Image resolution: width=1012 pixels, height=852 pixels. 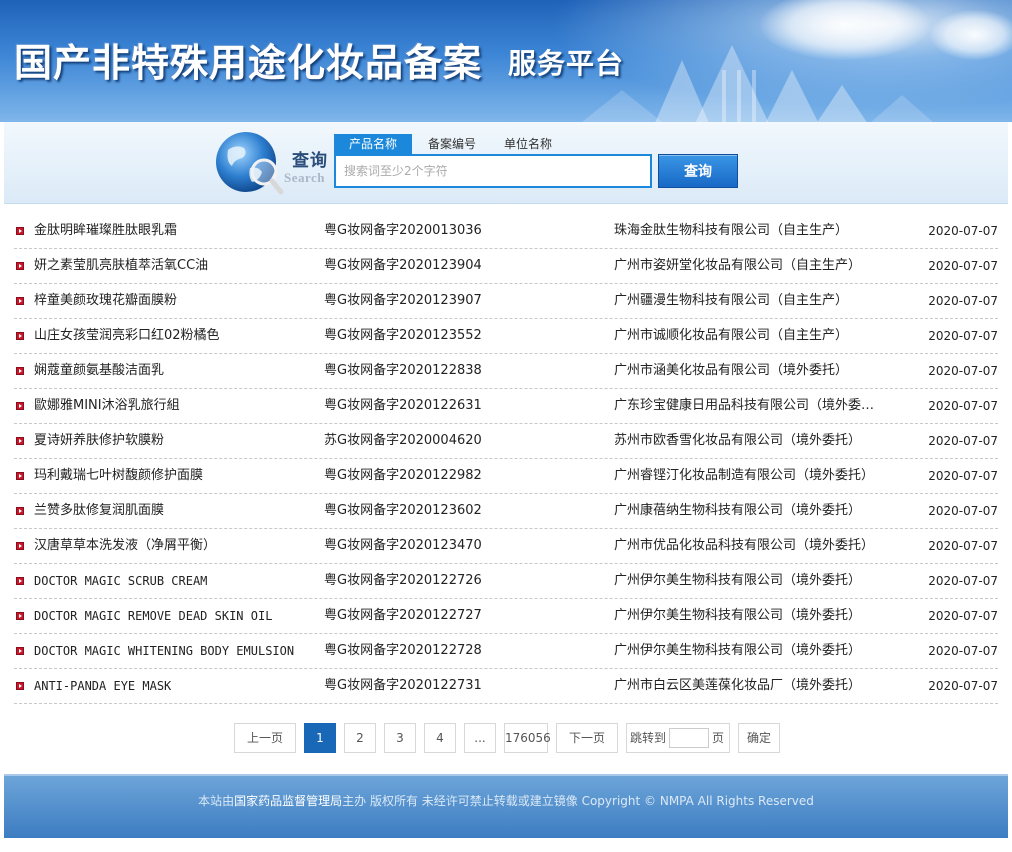 I want to click on product-name-link: 山庄女孩莹润亮彩口红02粉橘色, so click(x=179, y=336).